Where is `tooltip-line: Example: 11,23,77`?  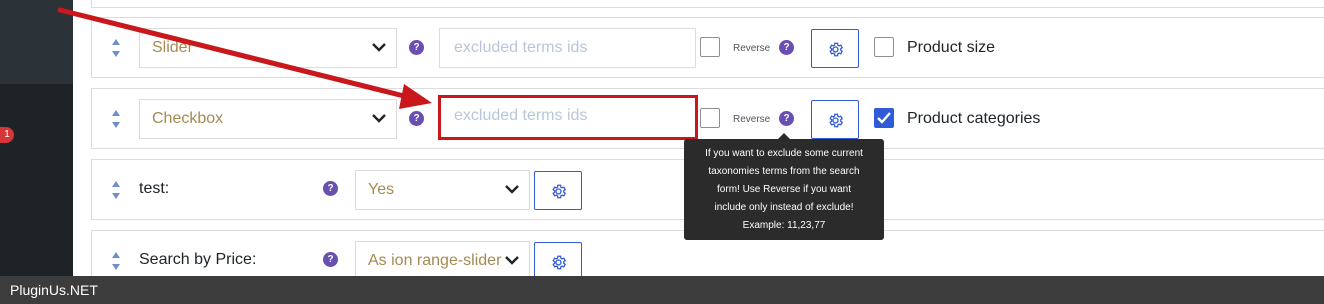 tooltip-line: Example: 11,23,77 is located at coordinates (784, 225).